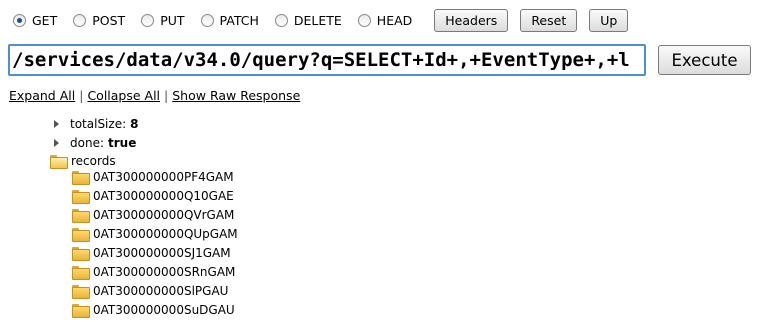 The height and width of the screenshot is (333, 757). I want to click on show-raw-response-link: Show Raw Response, so click(236, 95).